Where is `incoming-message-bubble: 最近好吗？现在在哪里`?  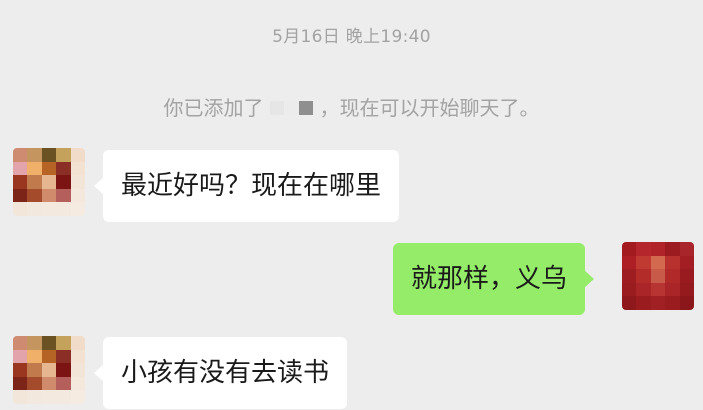
incoming-message-bubble: 最近好吗？现在在哪里 is located at coordinates (246, 186).